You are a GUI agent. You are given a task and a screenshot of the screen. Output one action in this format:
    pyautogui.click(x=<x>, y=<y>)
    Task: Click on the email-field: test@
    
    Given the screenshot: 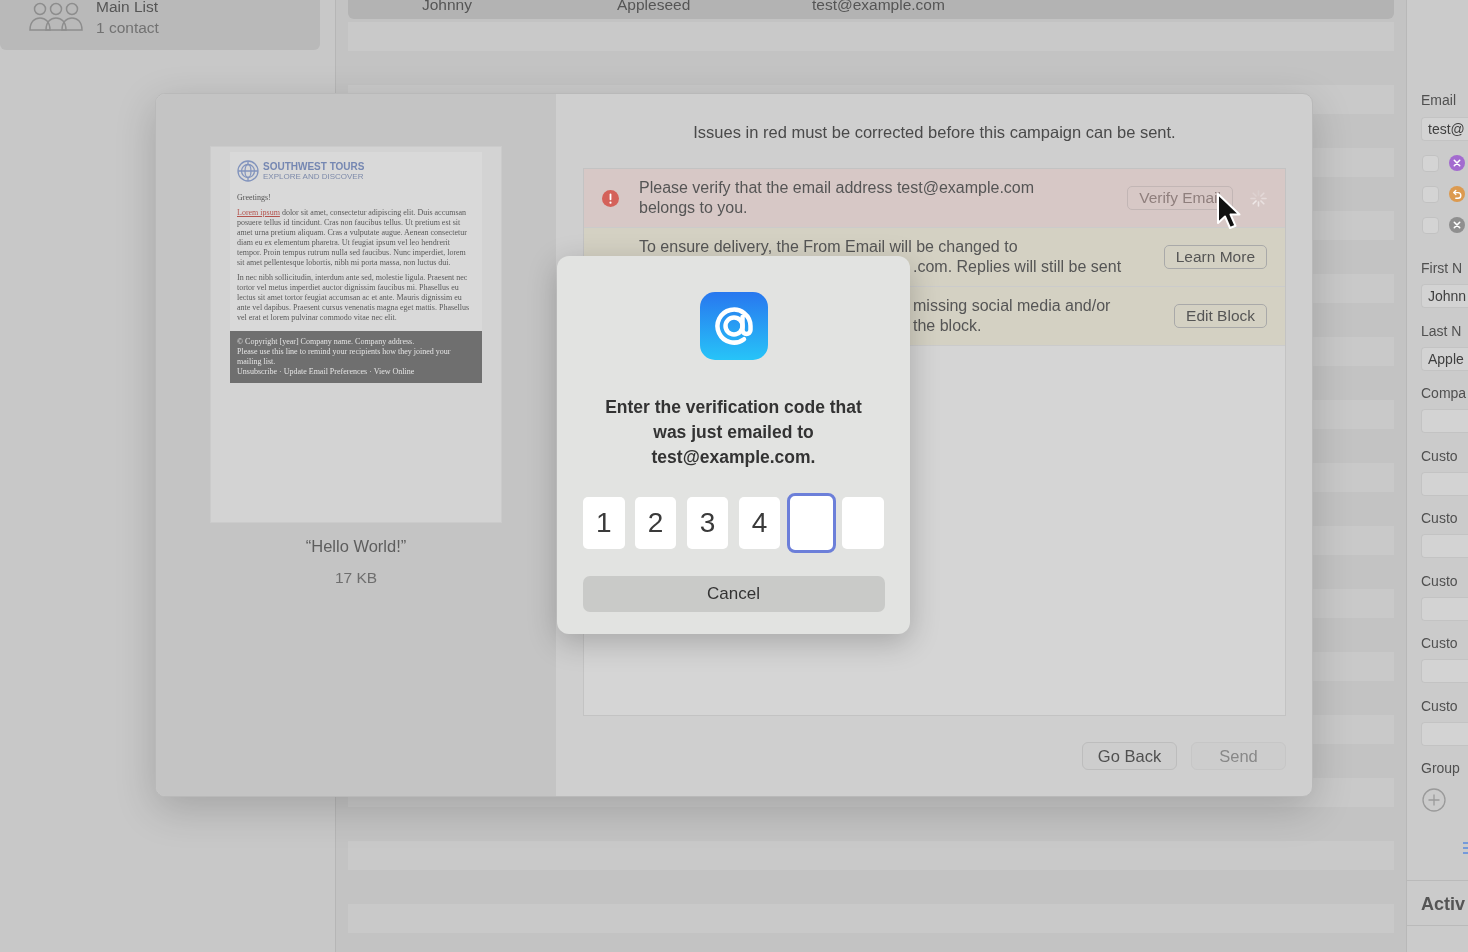 What is the action you would take?
    pyautogui.click(x=1444, y=129)
    